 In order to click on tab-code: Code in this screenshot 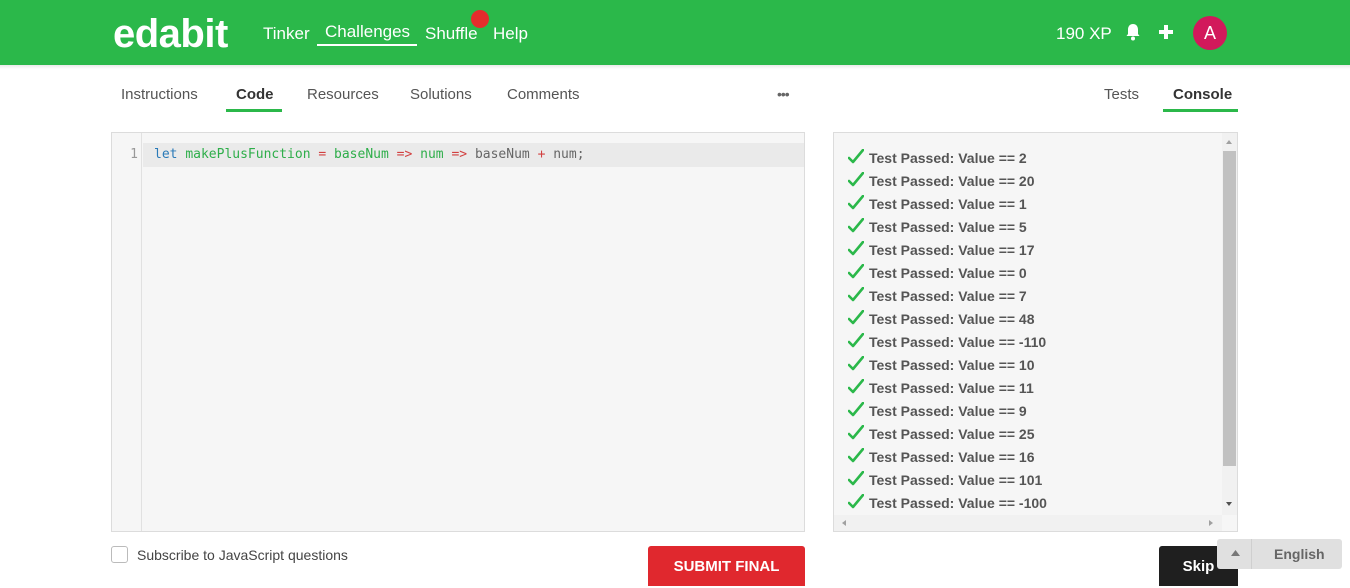, I will do `click(255, 94)`.